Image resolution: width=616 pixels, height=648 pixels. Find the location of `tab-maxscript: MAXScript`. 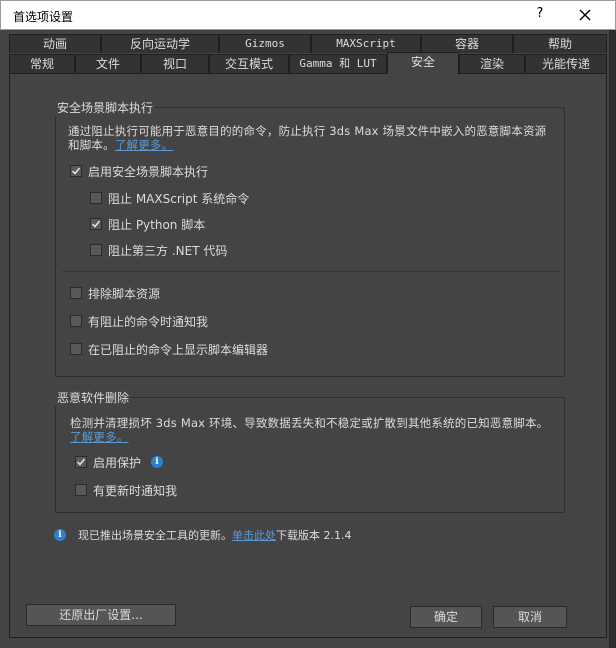

tab-maxscript: MAXScript is located at coordinates (366, 43).